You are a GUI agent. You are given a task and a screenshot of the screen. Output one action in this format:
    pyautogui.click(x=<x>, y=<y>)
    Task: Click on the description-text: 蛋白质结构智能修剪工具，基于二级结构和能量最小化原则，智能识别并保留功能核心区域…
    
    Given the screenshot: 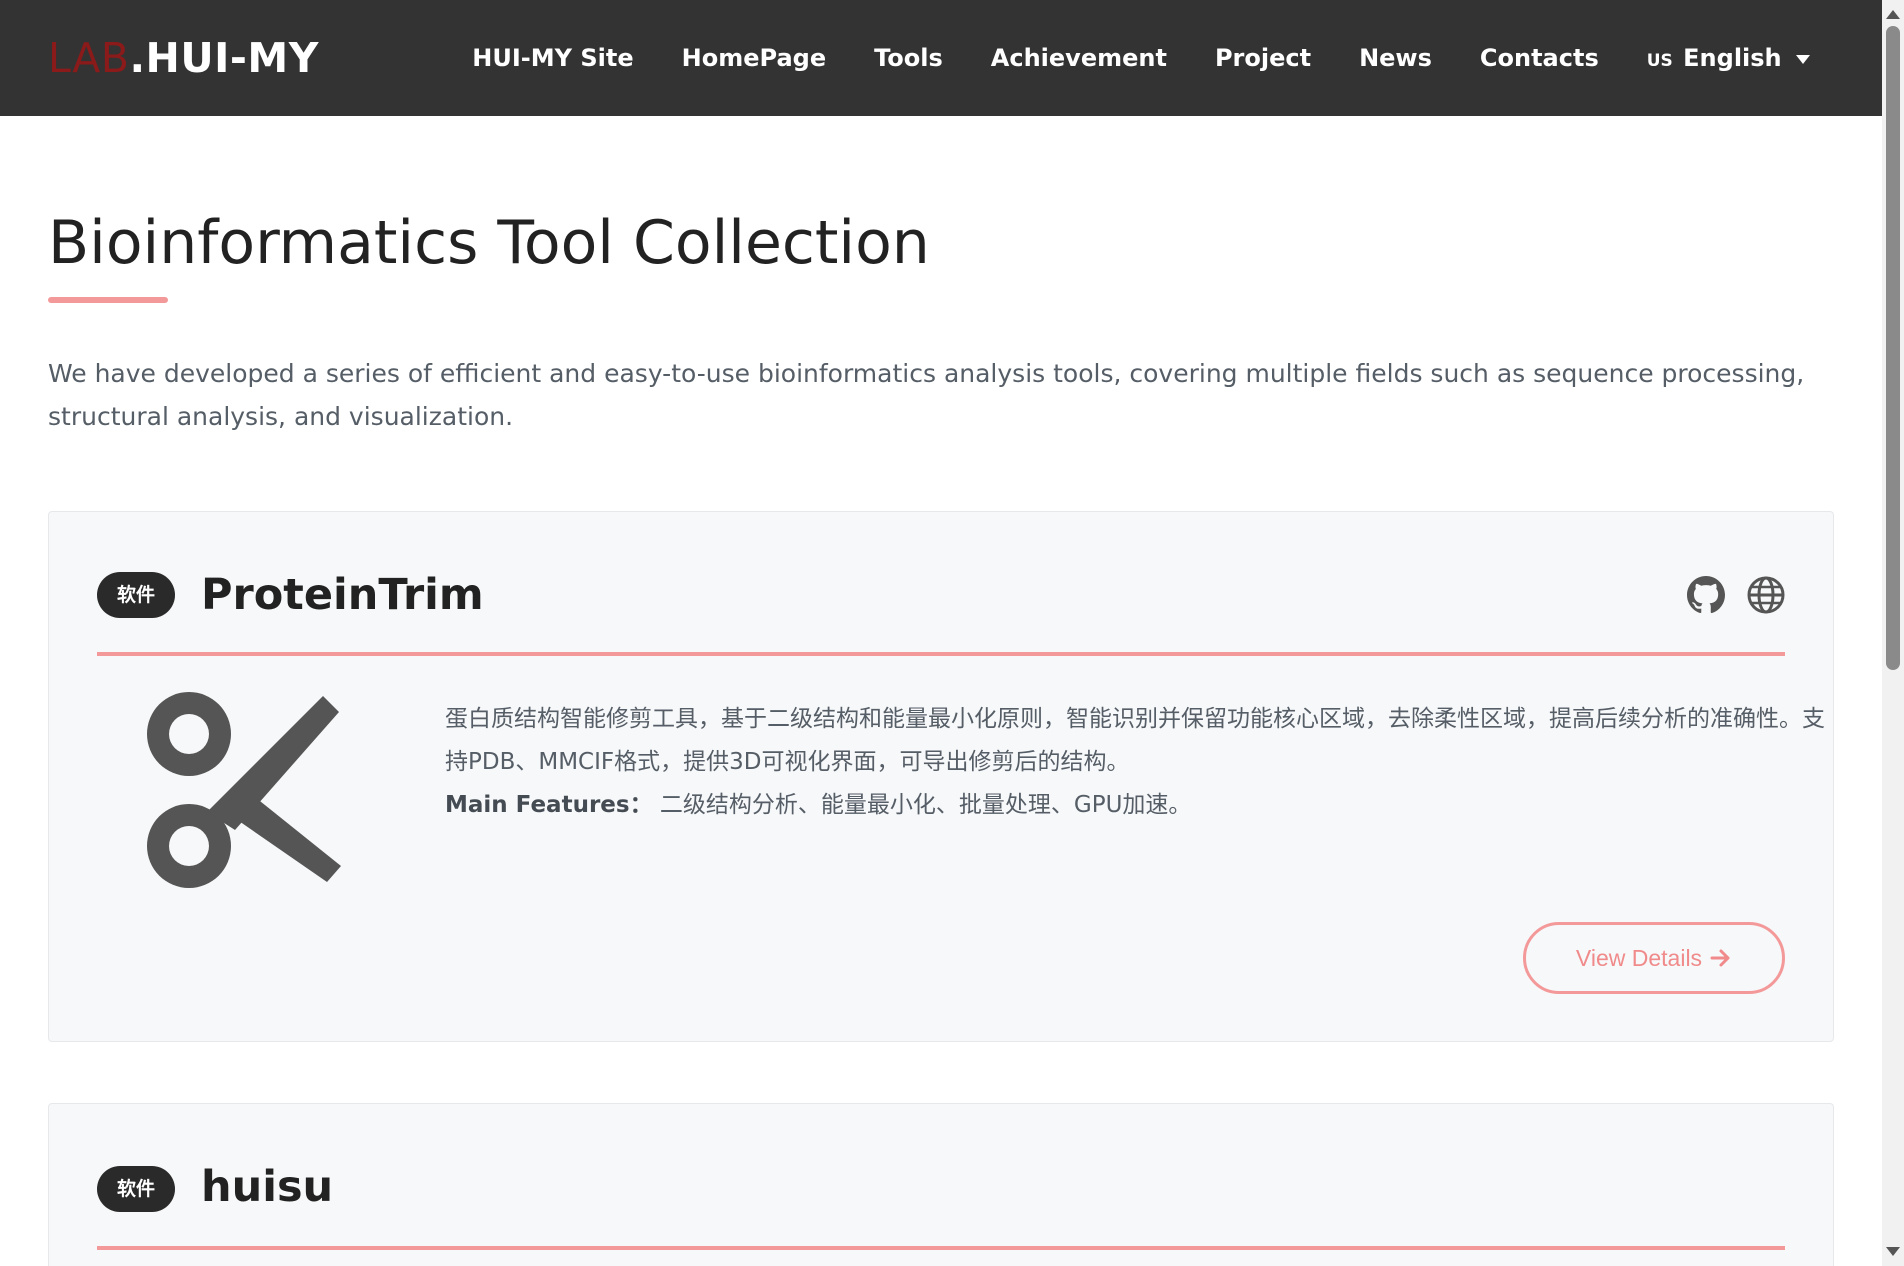 What is the action you would take?
    pyautogui.click(x=1135, y=740)
    